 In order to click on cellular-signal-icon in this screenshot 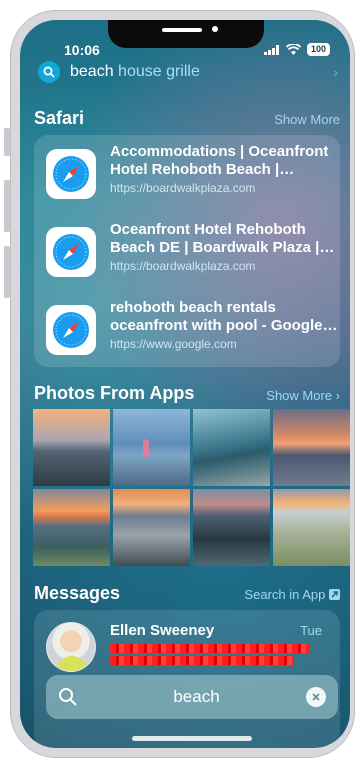, I will do `click(271, 49)`.